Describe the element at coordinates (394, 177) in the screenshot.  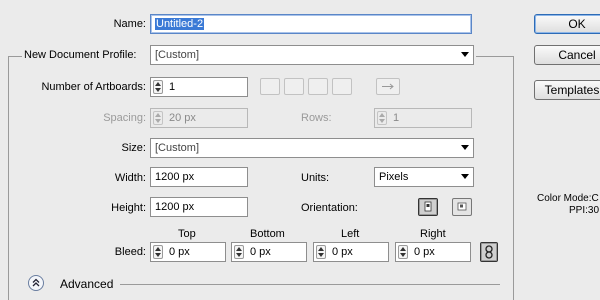
I see `units-value: Pixels` at that location.